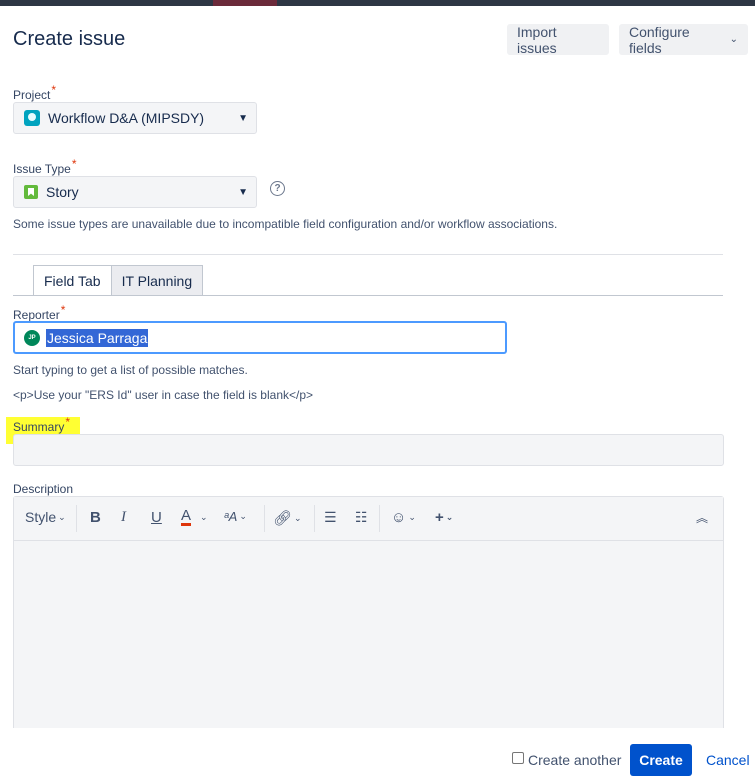 This screenshot has height=780, width=755. What do you see at coordinates (574, 760) in the screenshot?
I see `create-another-label: Create another` at bounding box center [574, 760].